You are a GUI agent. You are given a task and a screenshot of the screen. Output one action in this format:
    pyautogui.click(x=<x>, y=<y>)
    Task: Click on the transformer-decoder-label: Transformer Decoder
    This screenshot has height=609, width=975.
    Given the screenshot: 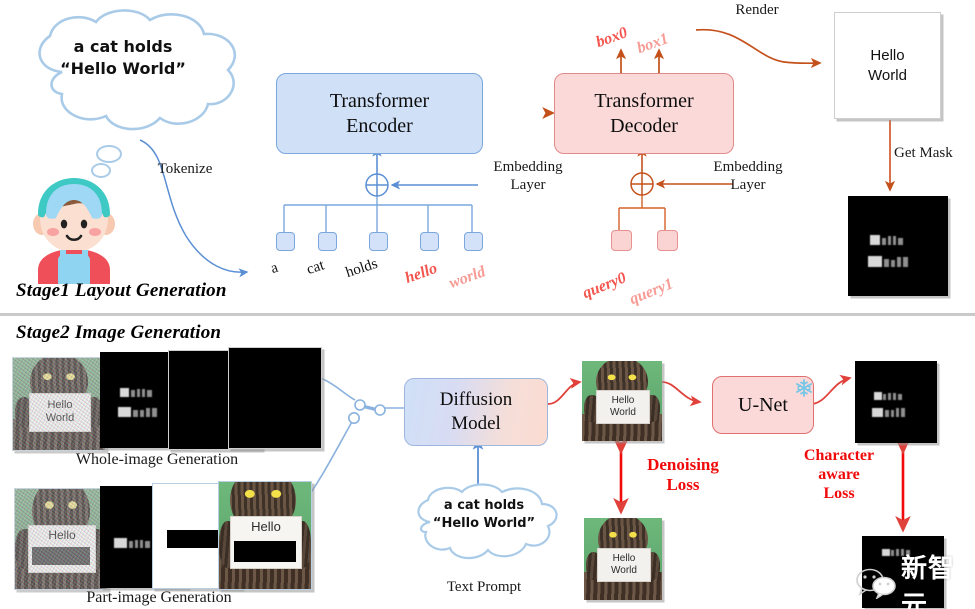 What is the action you would take?
    pyautogui.click(x=644, y=113)
    